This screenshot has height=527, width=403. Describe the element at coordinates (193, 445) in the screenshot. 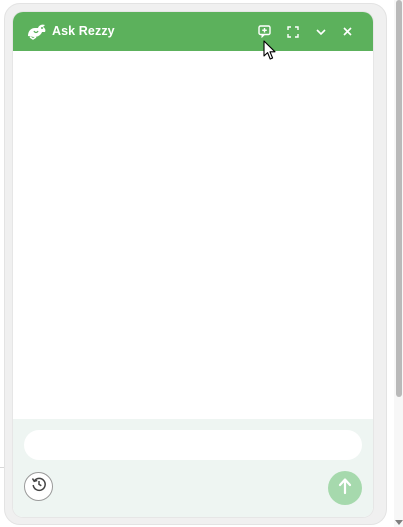

I see `message-input` at that location.